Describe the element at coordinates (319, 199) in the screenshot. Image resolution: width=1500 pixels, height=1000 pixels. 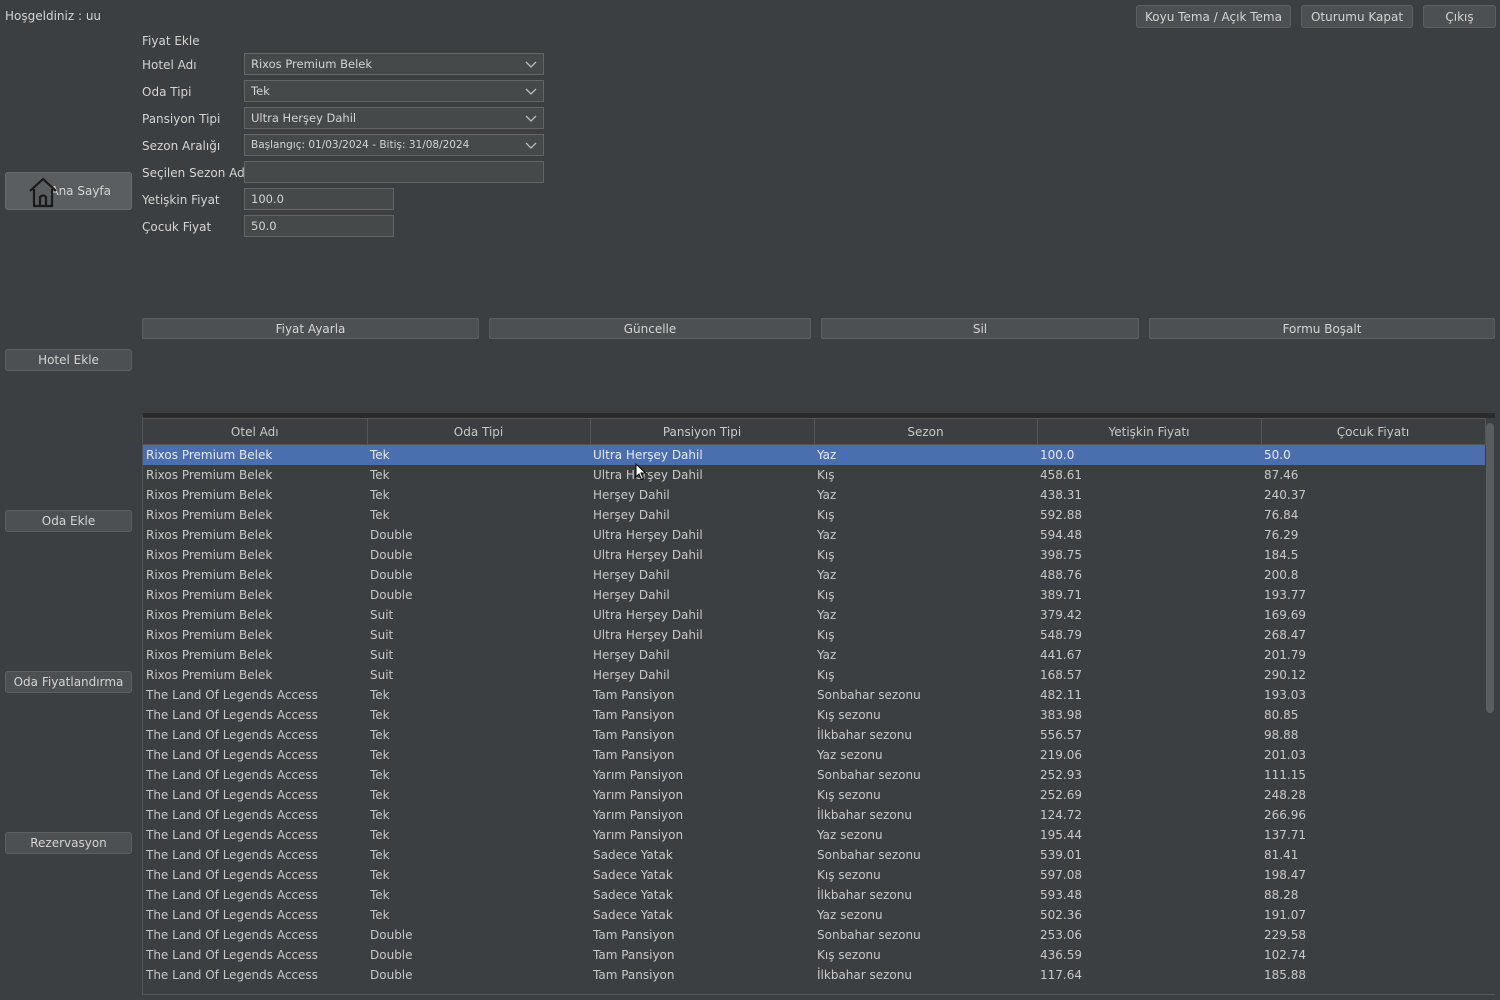
I see `adult-price-field: 100.0` at that location.